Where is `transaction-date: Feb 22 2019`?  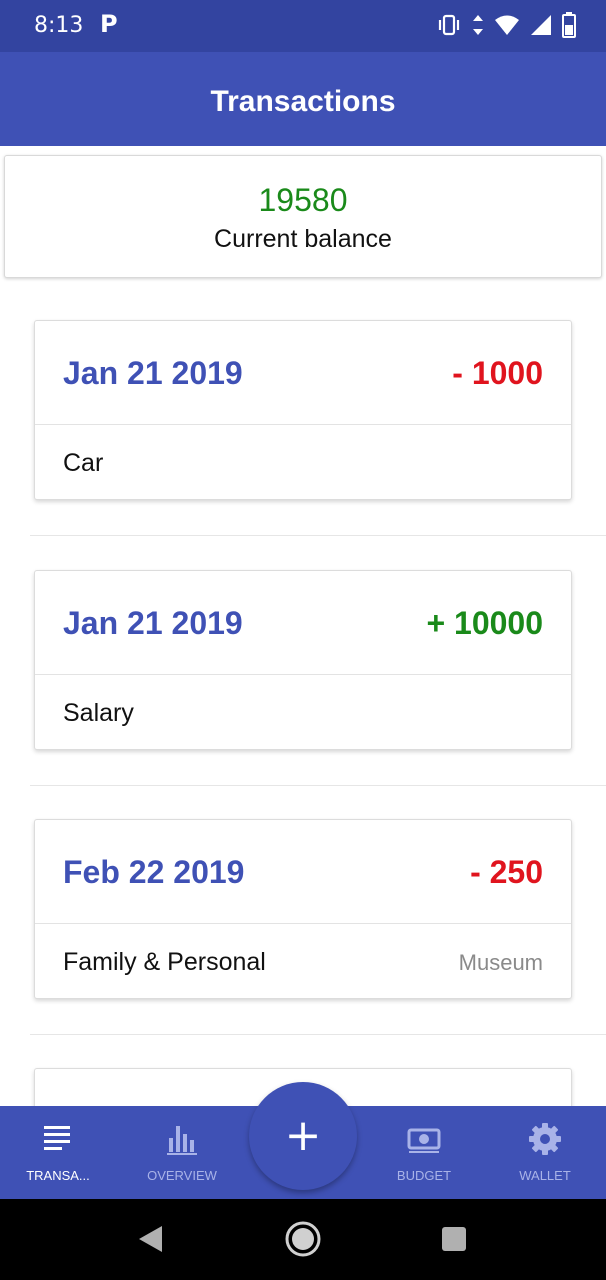 transaction-date: Feb 22 2019 is located at coordinates (154, 872).